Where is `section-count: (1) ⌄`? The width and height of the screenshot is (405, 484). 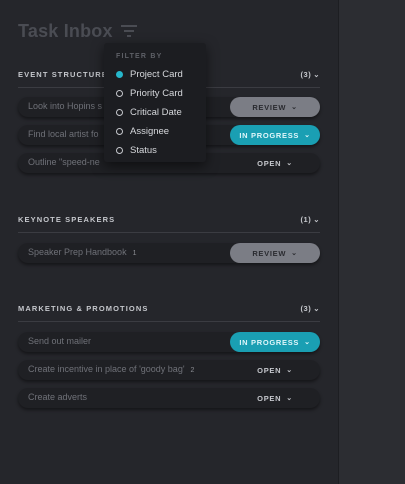 section-count: (1) ⌄ is located at coordinates (310, 219).